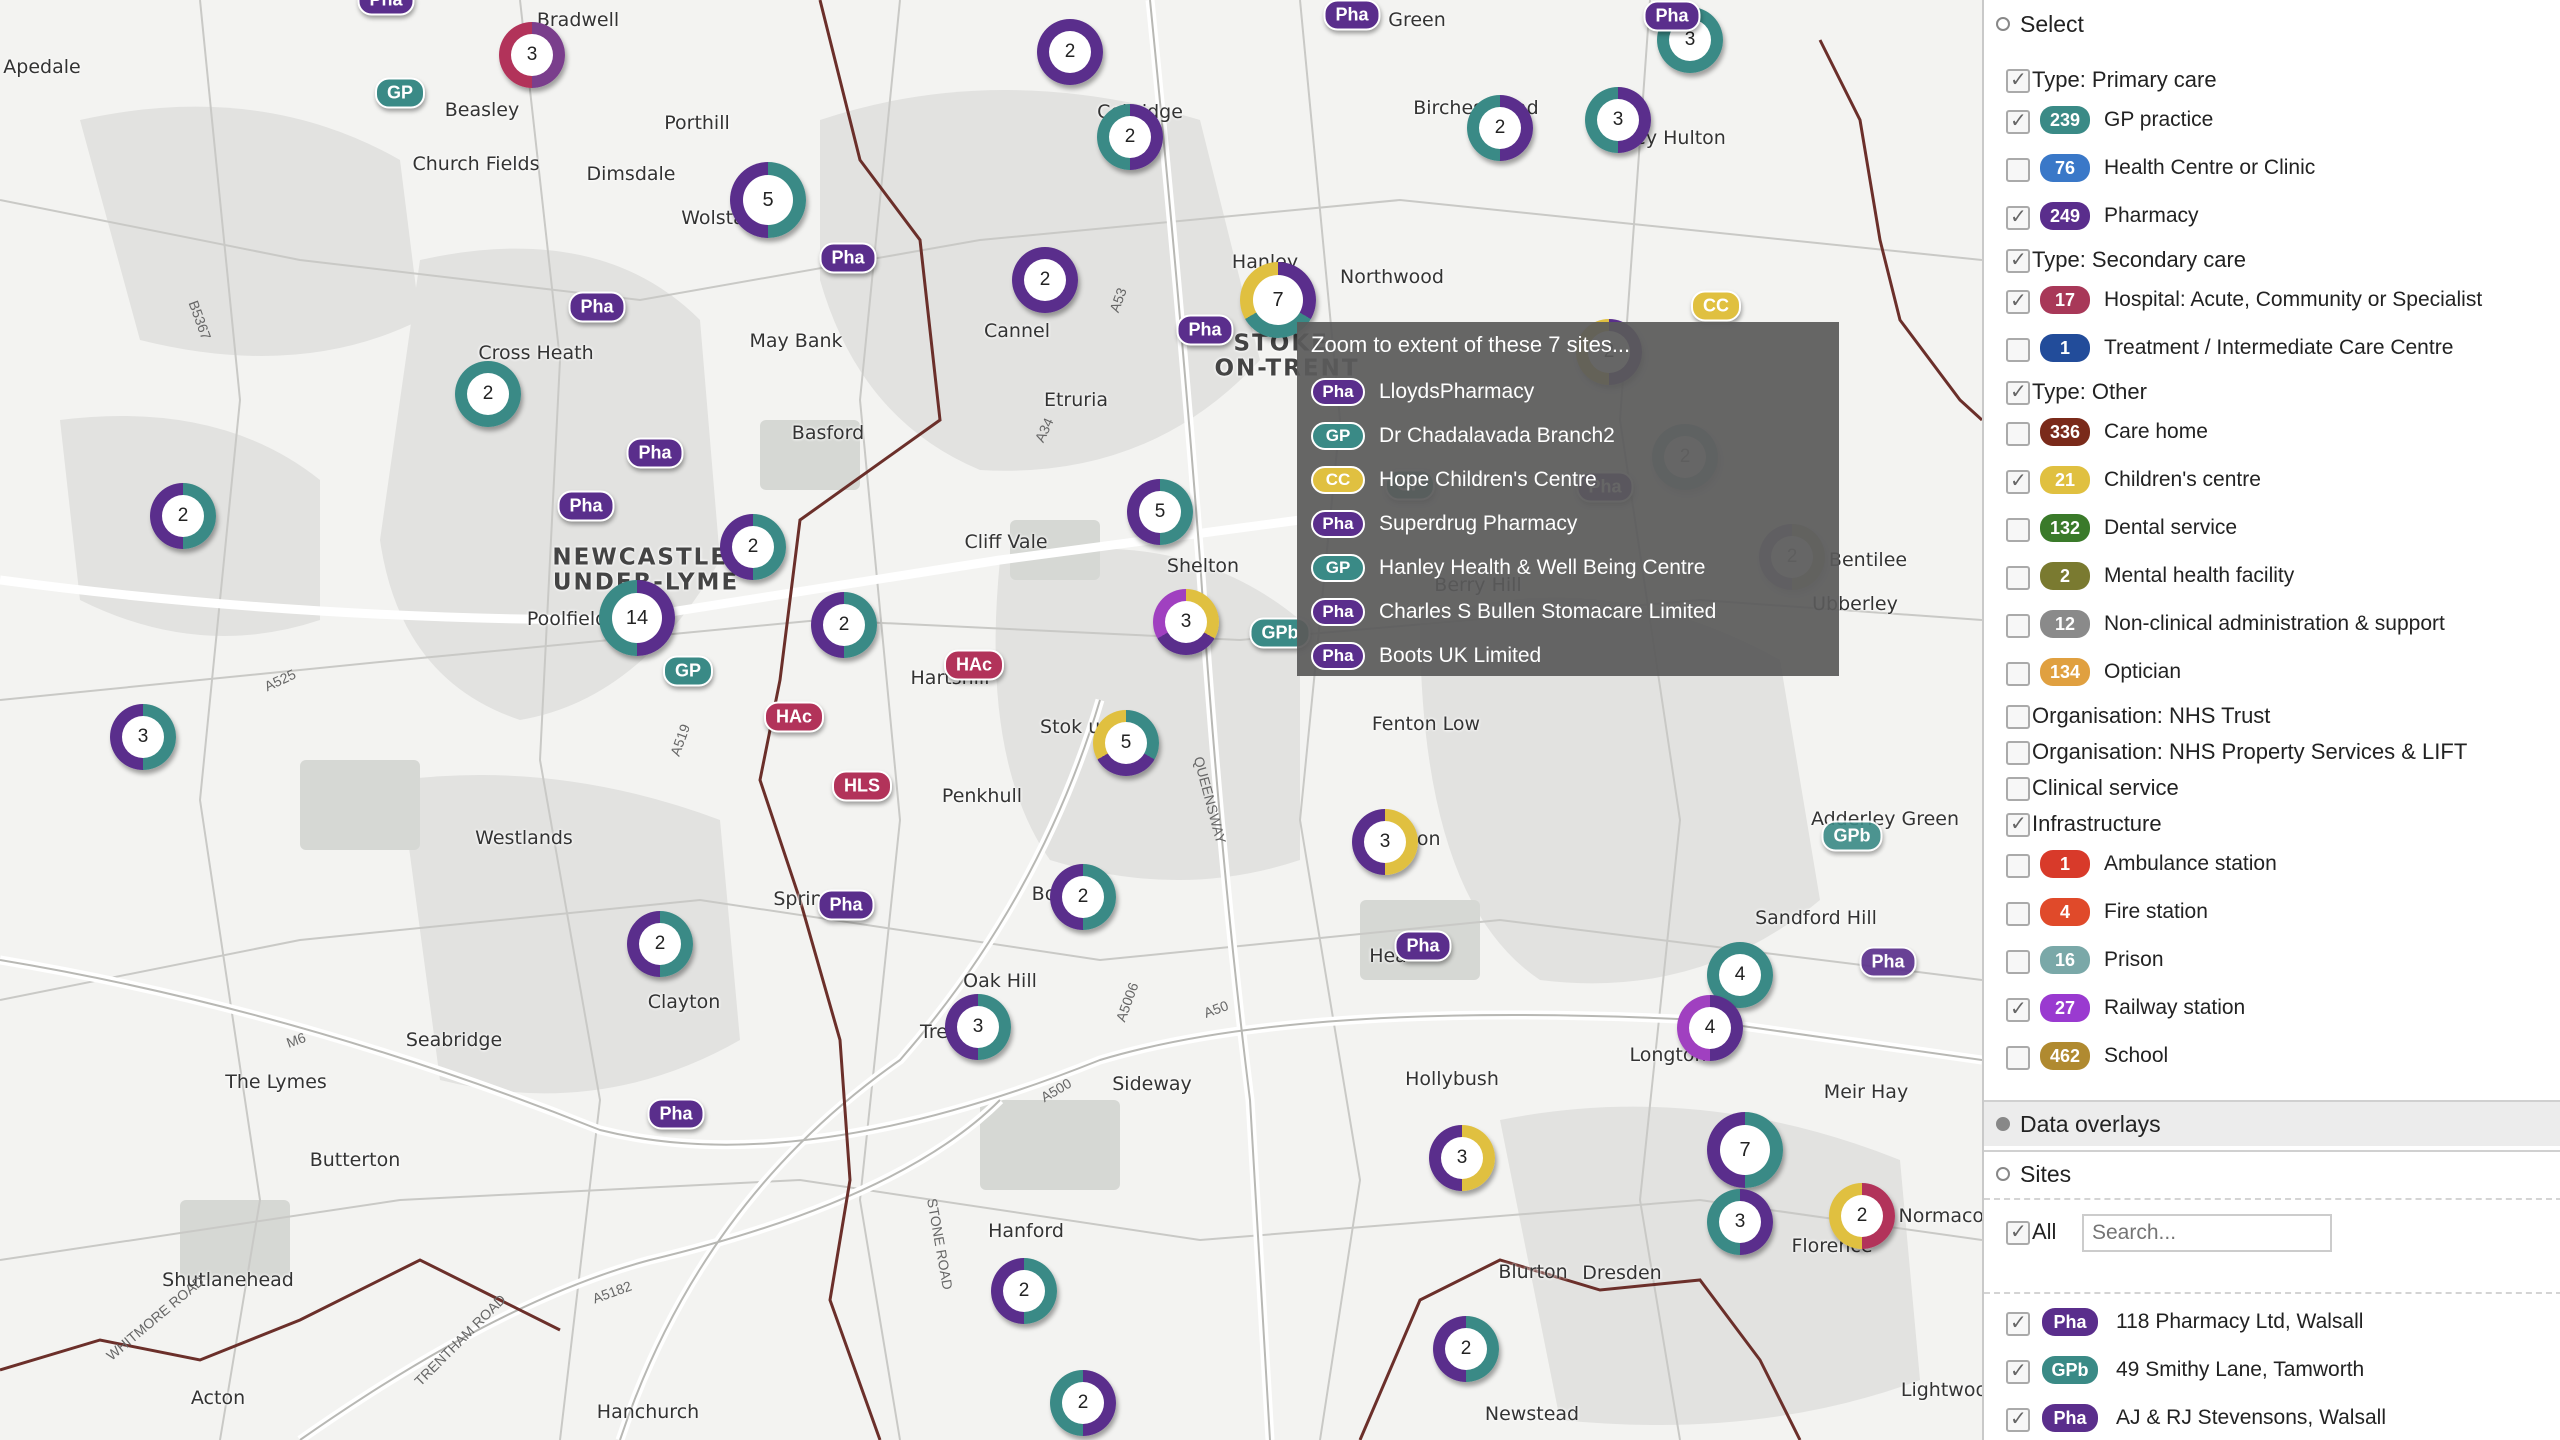  What do you see at coordinates (1716, 306) in the screenshot?
I see `site-marker: CC` at bounding box center [1716, 306].